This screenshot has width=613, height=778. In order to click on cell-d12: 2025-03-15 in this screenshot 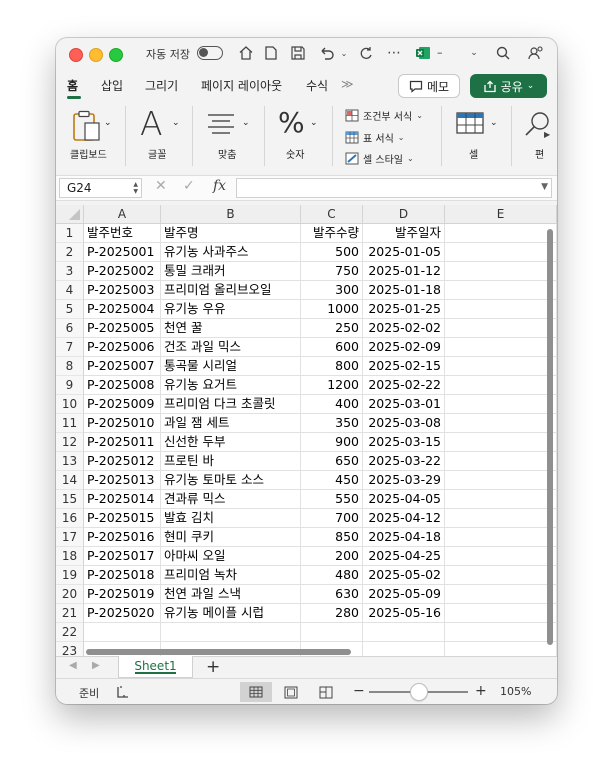, I will do `click(404, 442)`.